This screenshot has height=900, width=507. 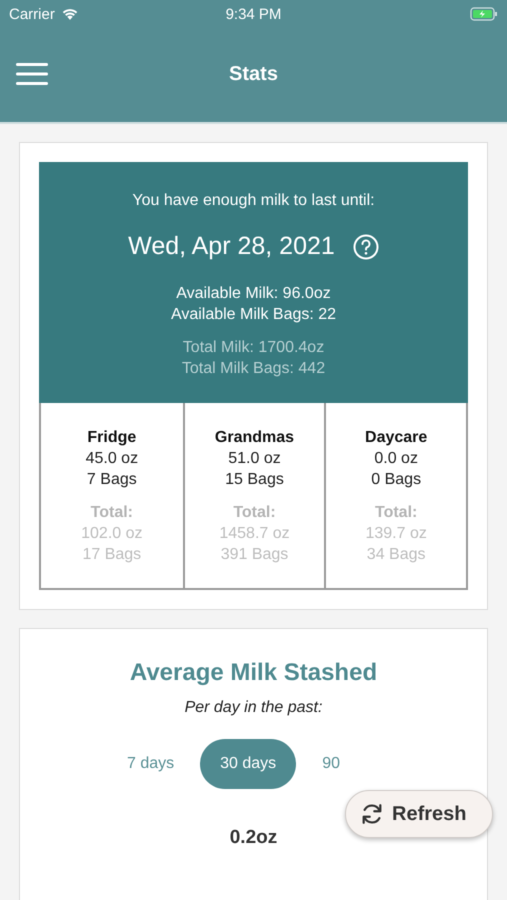 What do you see at coordinates (248, 764) in the screenshot?
I see `period-tab: 30 days` at bounding box center [248, 764].